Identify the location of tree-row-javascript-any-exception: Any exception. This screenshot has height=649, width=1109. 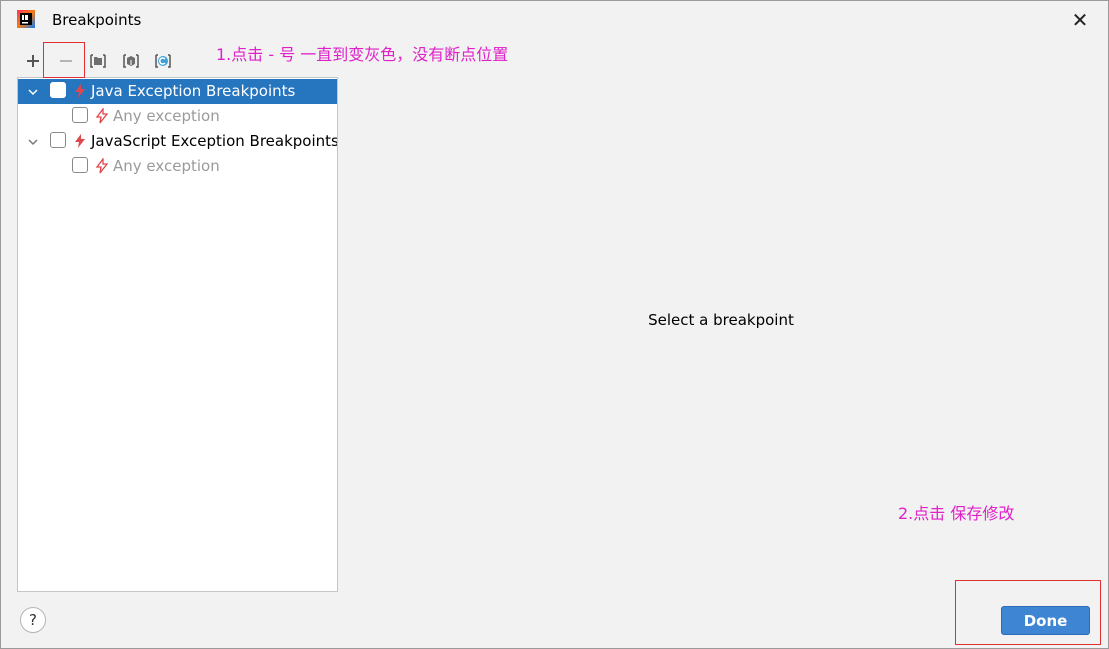
(177, 166).